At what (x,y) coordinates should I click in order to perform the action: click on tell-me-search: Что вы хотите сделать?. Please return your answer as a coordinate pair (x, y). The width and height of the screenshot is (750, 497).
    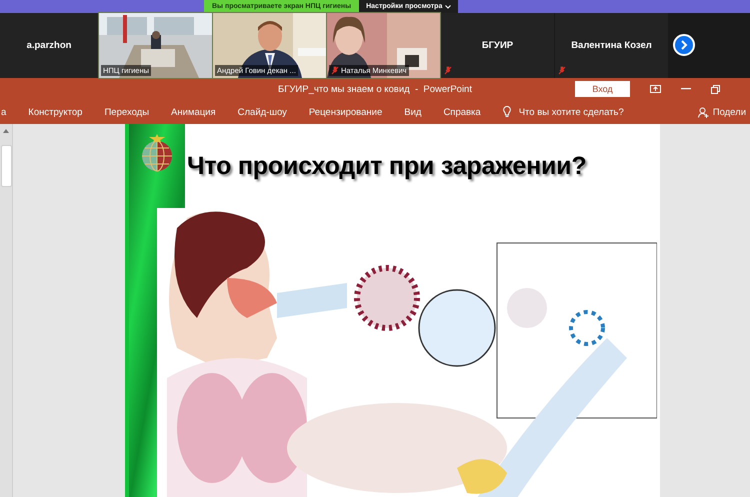
    Looking at the image, I should click on (571, 112).